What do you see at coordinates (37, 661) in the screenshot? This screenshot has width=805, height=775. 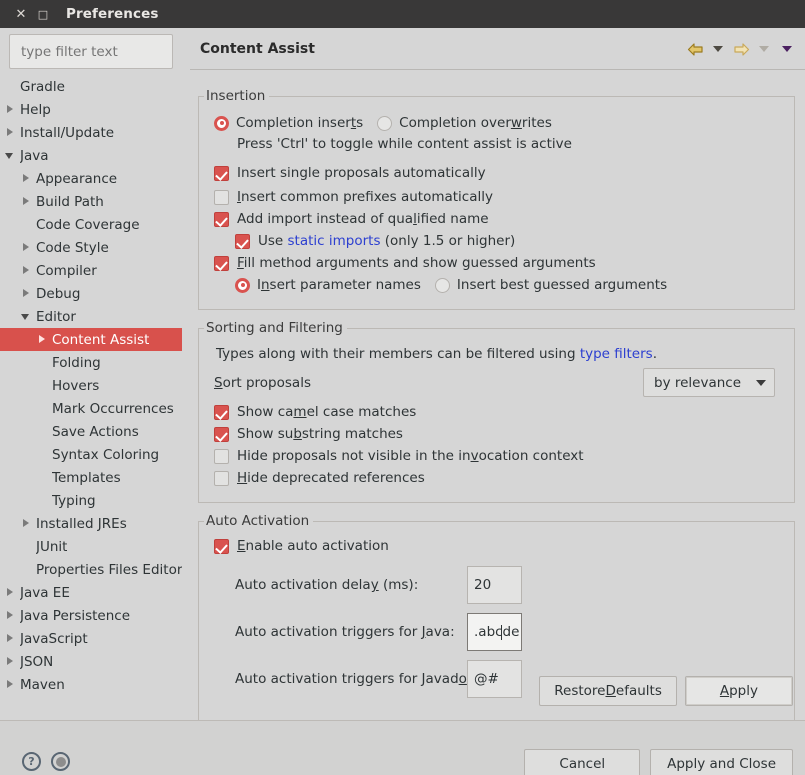 I see `sidebar-item-label: JSON` at bounding box center [37, 661].